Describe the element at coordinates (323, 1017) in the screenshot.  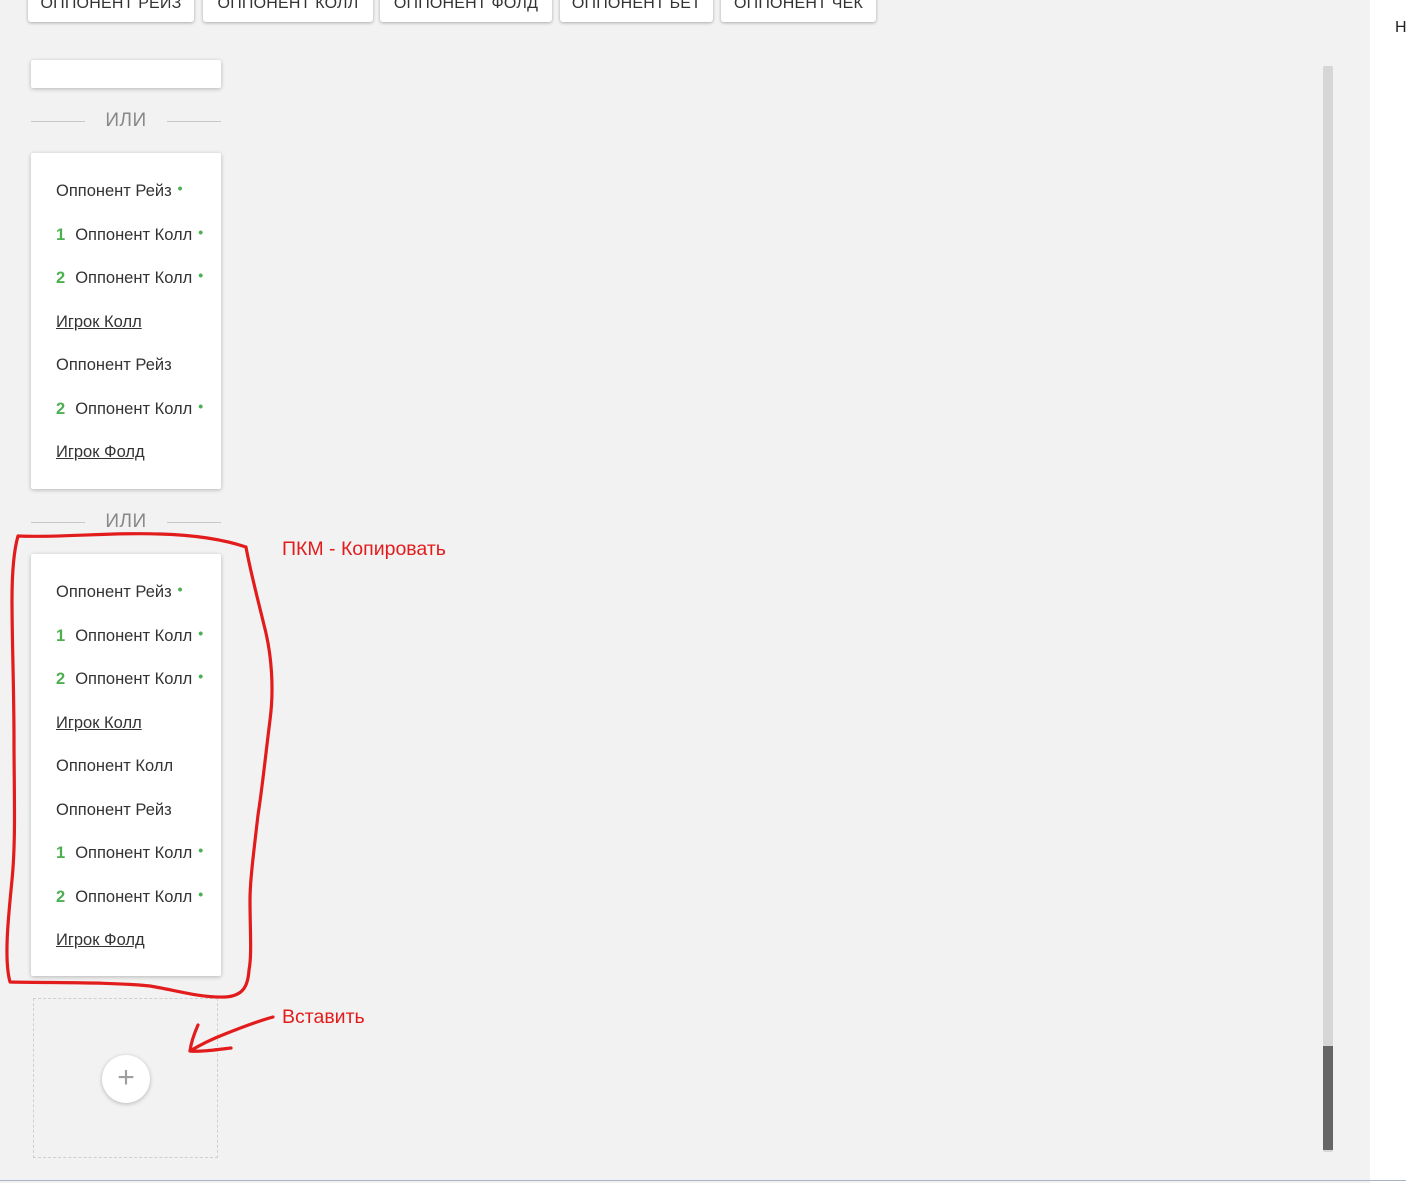
I see `paste-annotation: Вставить` at that location.